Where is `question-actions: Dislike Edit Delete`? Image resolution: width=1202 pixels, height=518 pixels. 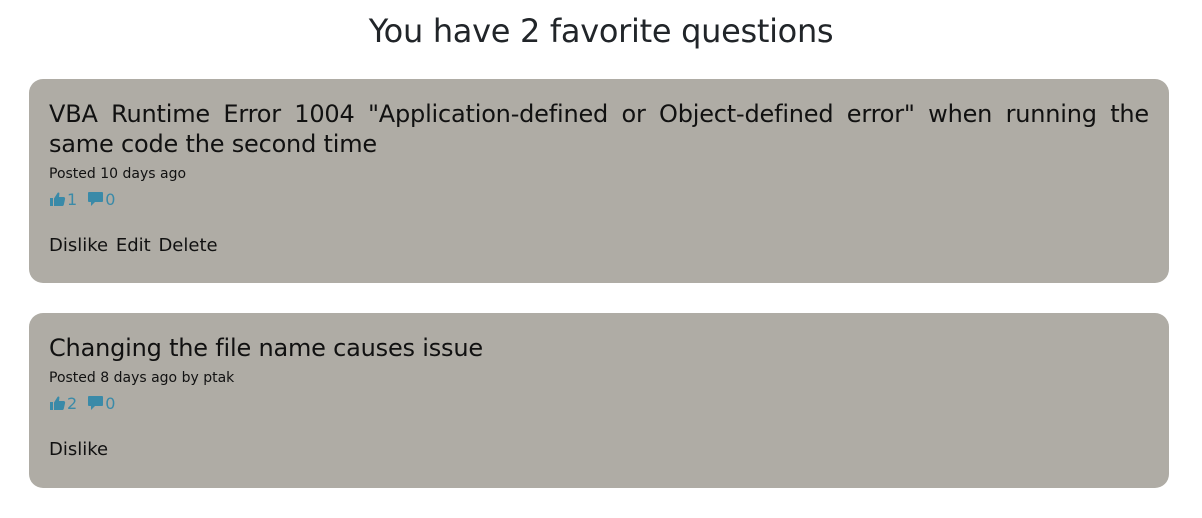
question-actions: Dislike Edit Delete is located at coordinates (599, 246).